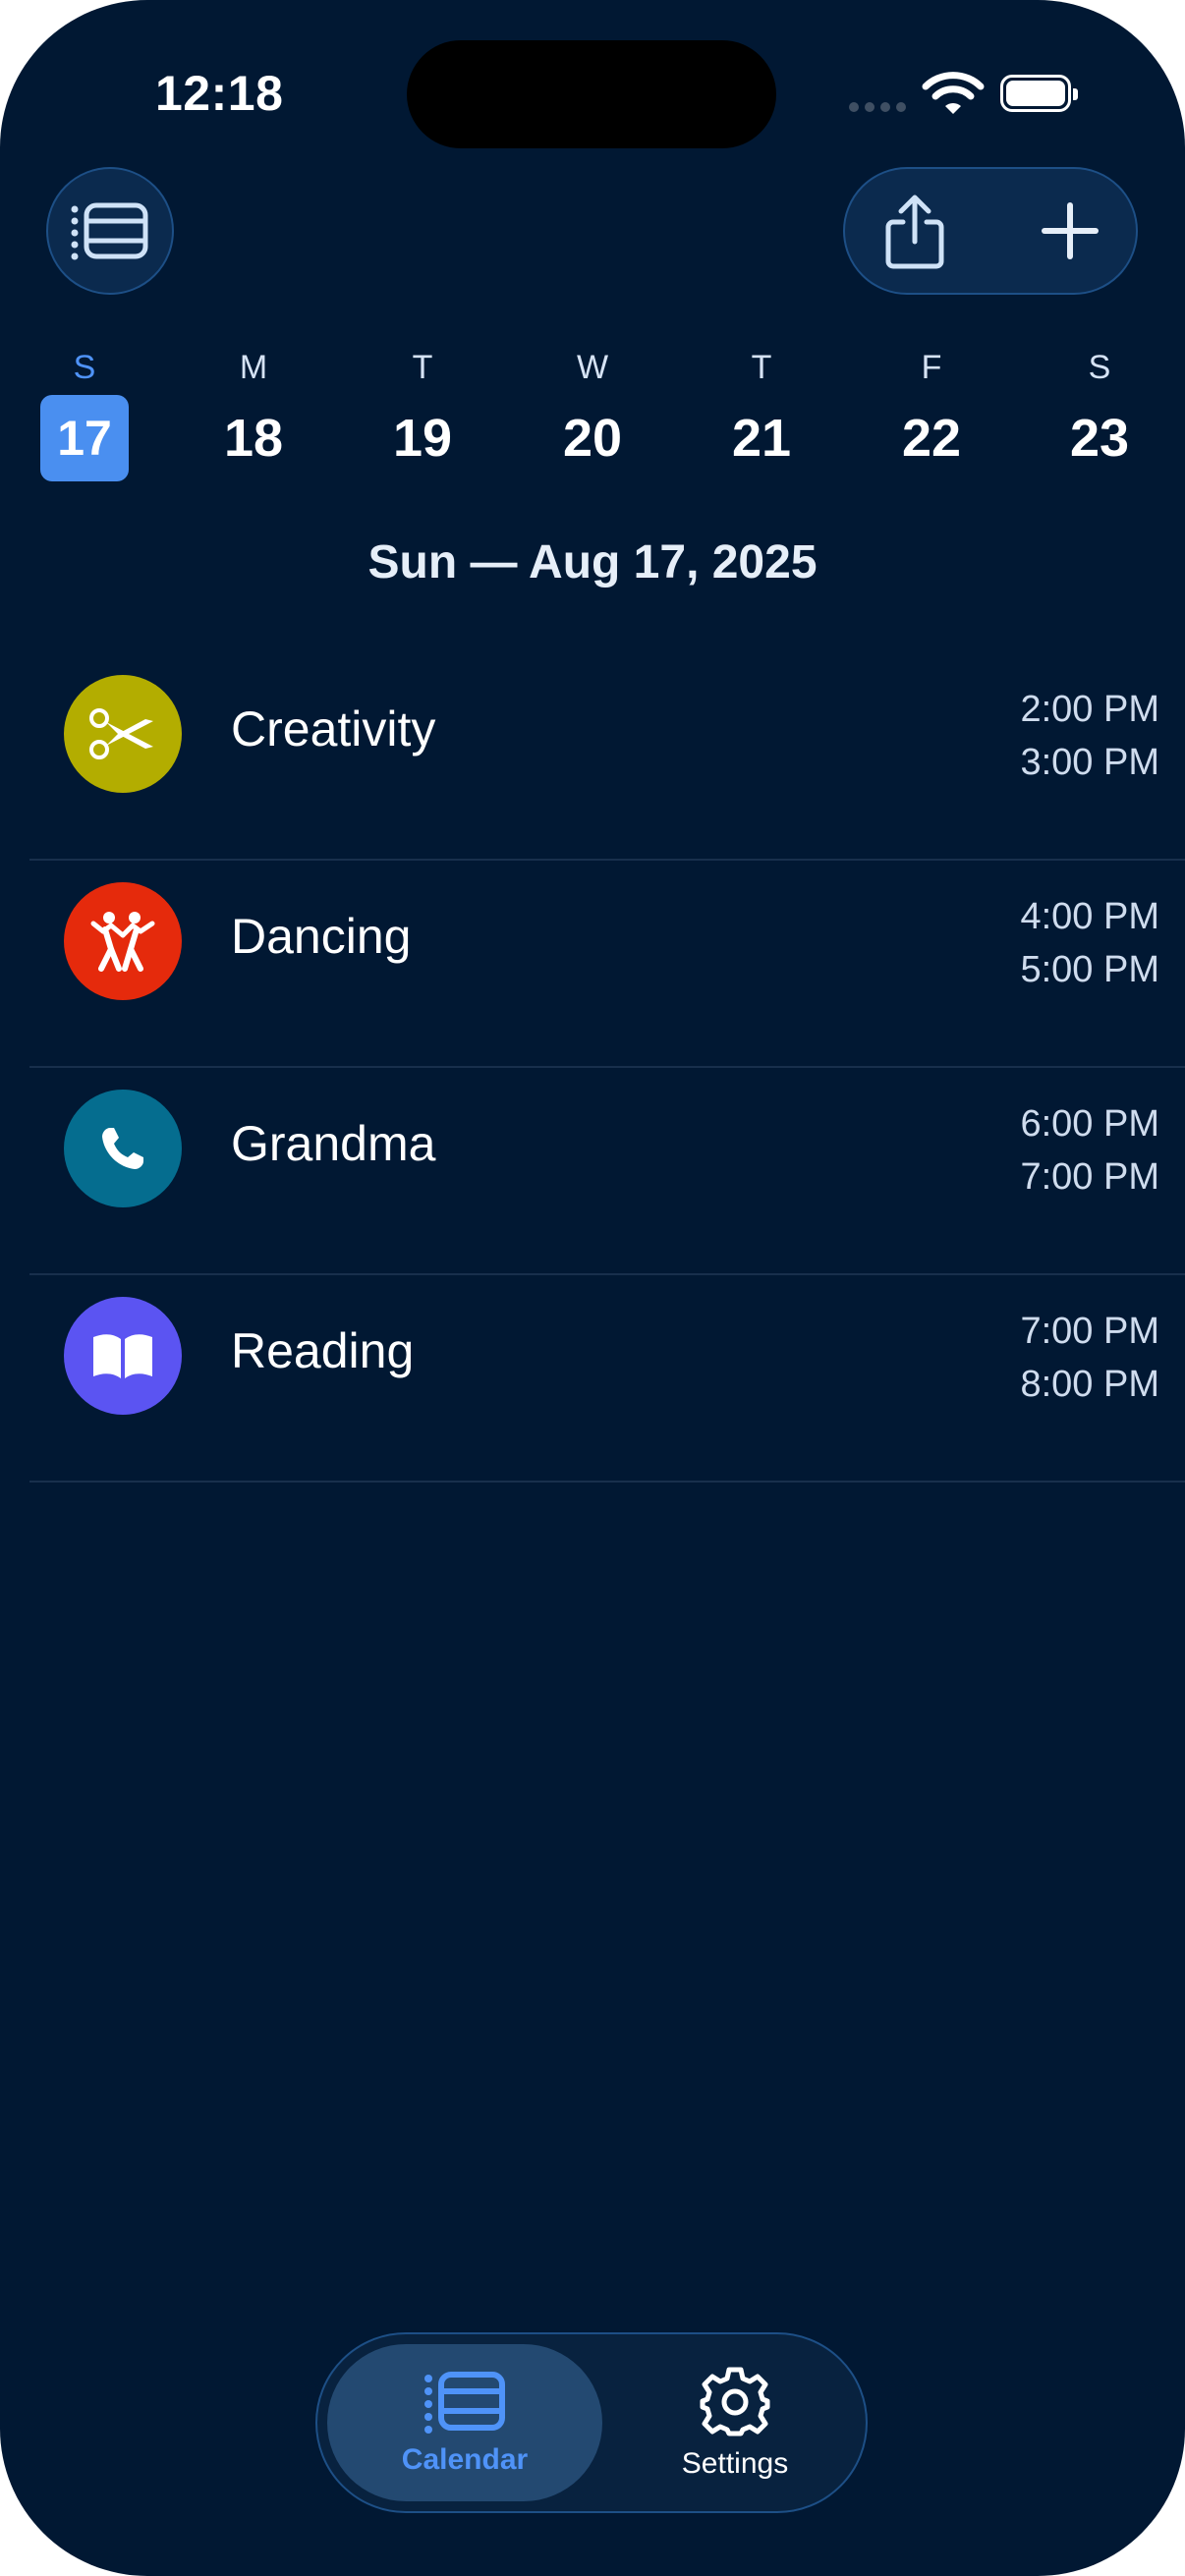 This screenshot has height=2576, width=1185. I want to click on wifi-icon, so click(954, 93).